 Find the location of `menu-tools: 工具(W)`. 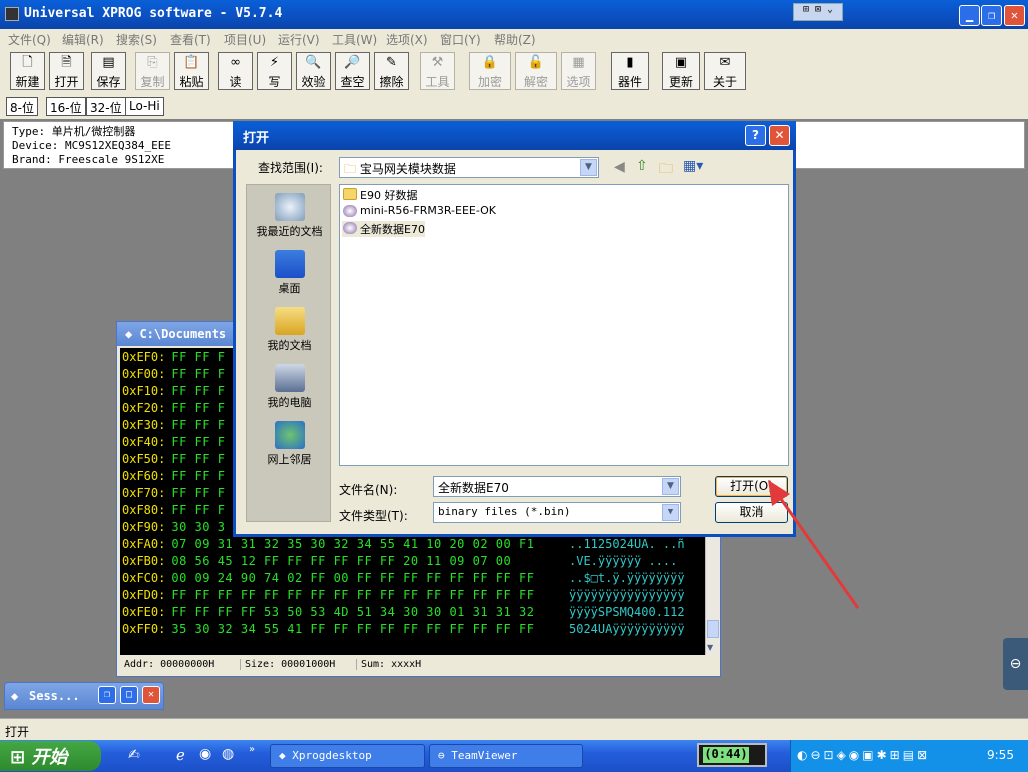

menu-tools: 工具(W) is located at coordinates (354, 39).